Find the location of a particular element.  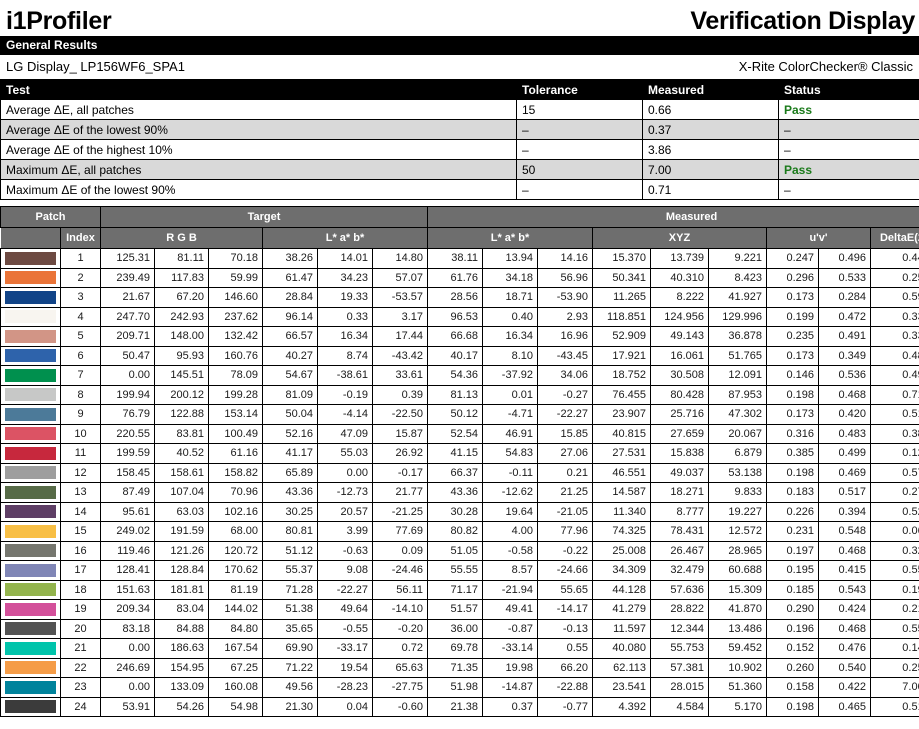

target-g: 121.26 is located at coordinates (181, 550).